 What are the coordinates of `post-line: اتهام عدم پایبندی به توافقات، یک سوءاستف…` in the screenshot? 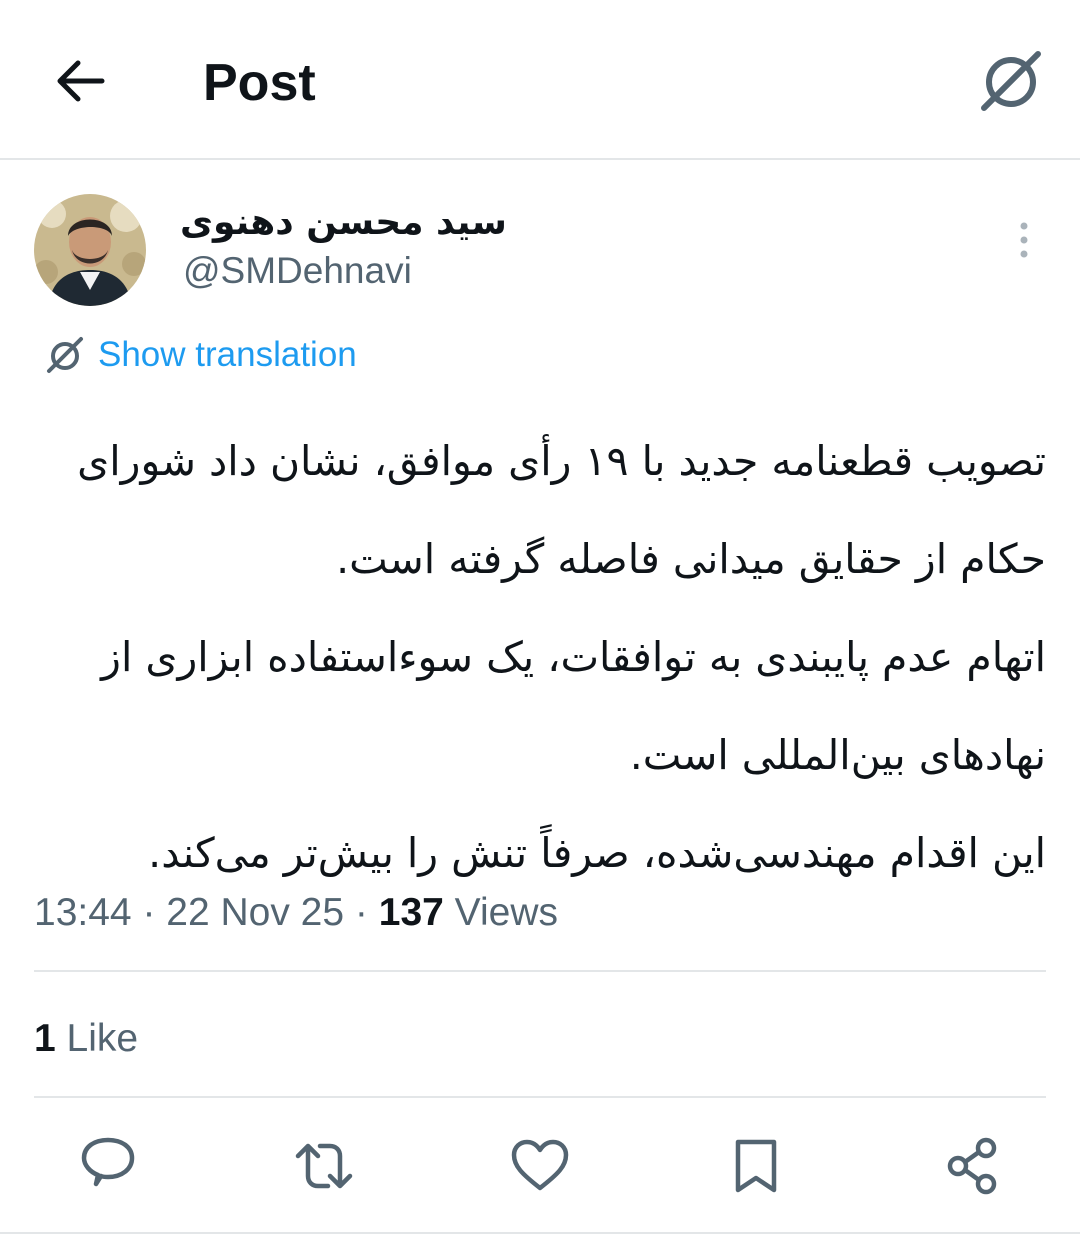 It's located at (573, 657).